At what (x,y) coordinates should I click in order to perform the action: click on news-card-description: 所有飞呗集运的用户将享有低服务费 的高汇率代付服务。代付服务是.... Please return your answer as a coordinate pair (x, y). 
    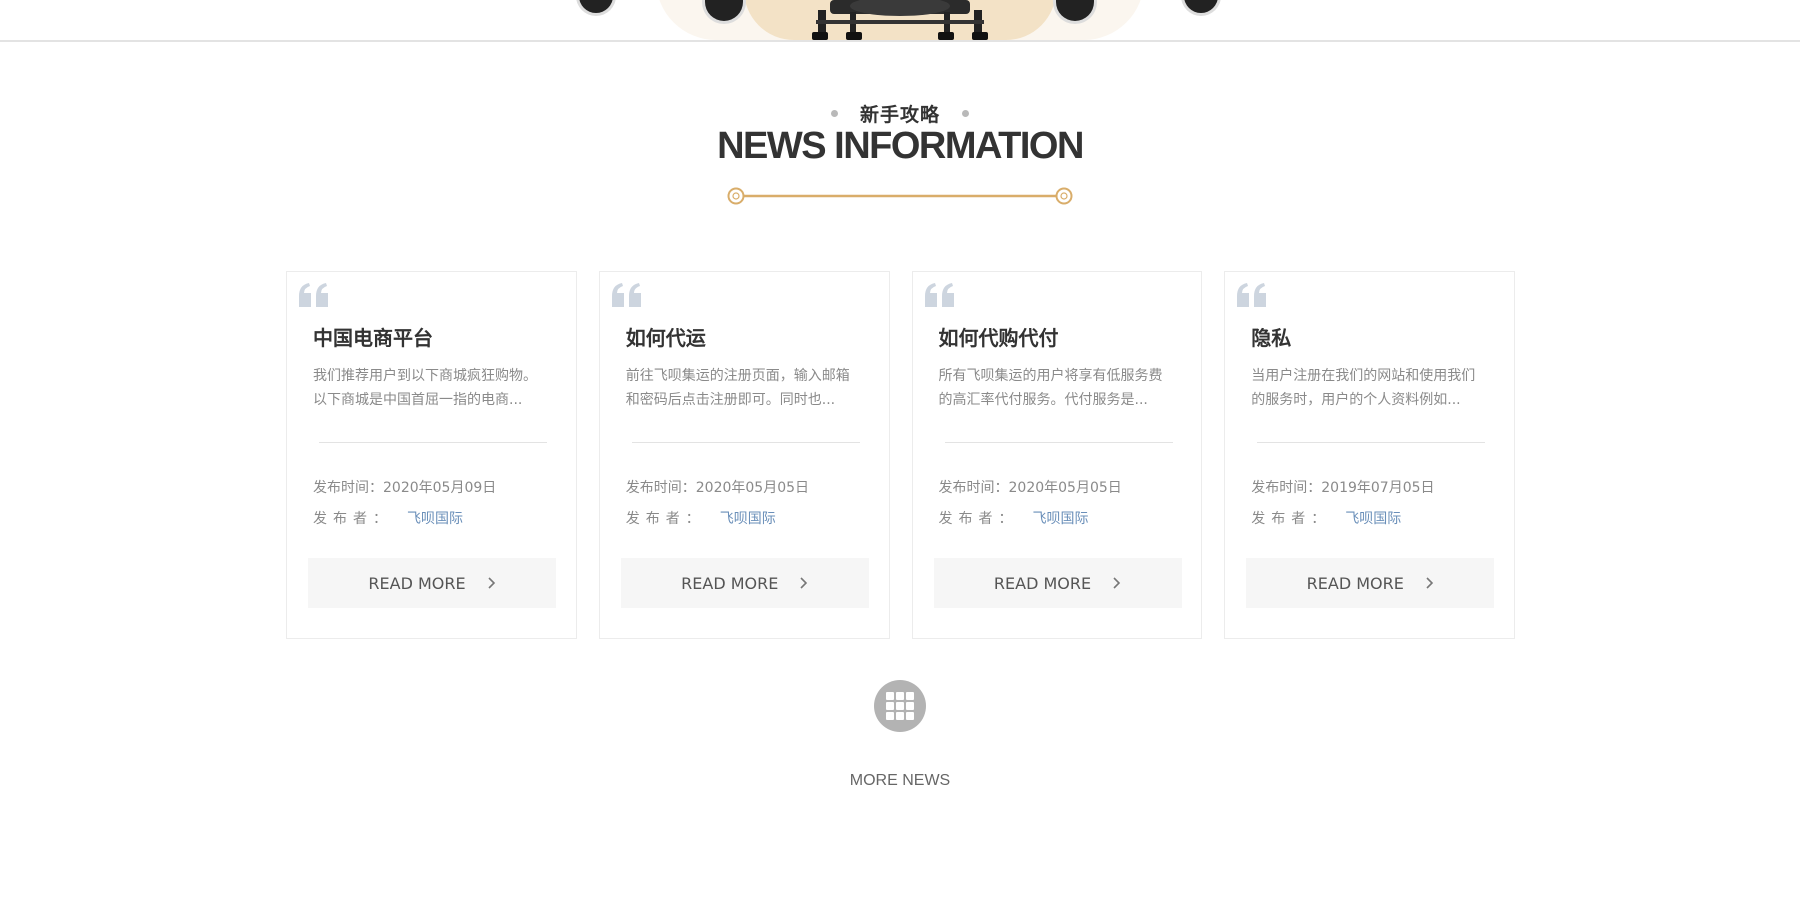
    Looking at the image, I should click on (1063, 388).